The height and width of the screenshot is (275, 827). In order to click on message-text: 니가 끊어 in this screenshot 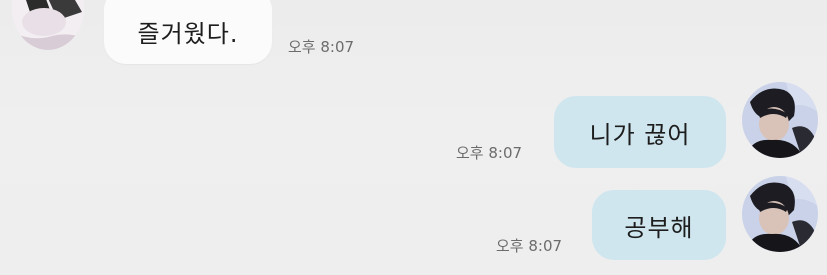, I will do `click(640, 134)`.